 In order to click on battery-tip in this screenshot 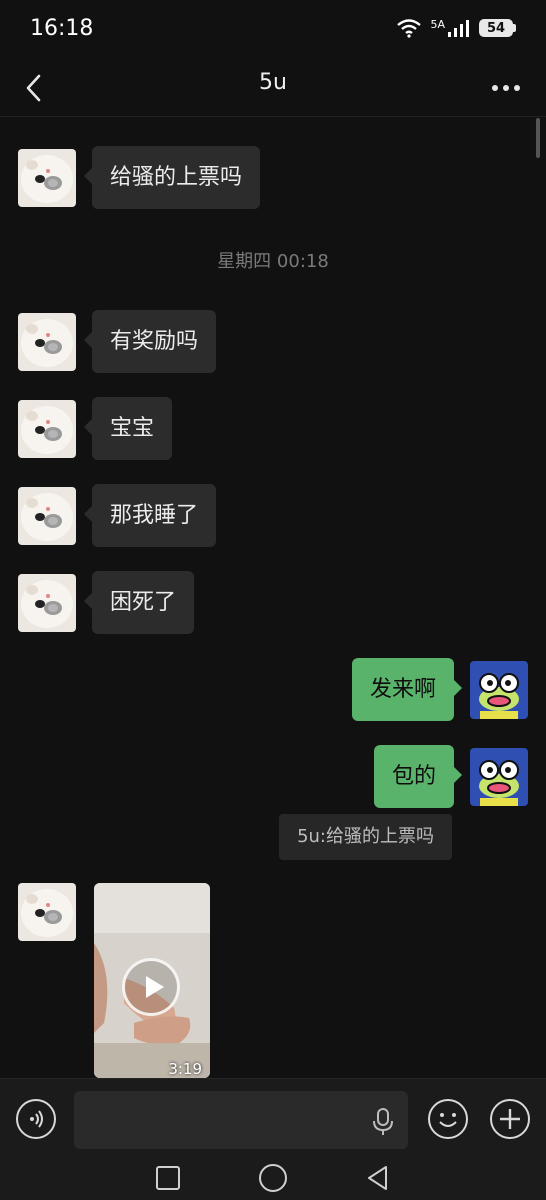, I will do `click(514, 28)`.